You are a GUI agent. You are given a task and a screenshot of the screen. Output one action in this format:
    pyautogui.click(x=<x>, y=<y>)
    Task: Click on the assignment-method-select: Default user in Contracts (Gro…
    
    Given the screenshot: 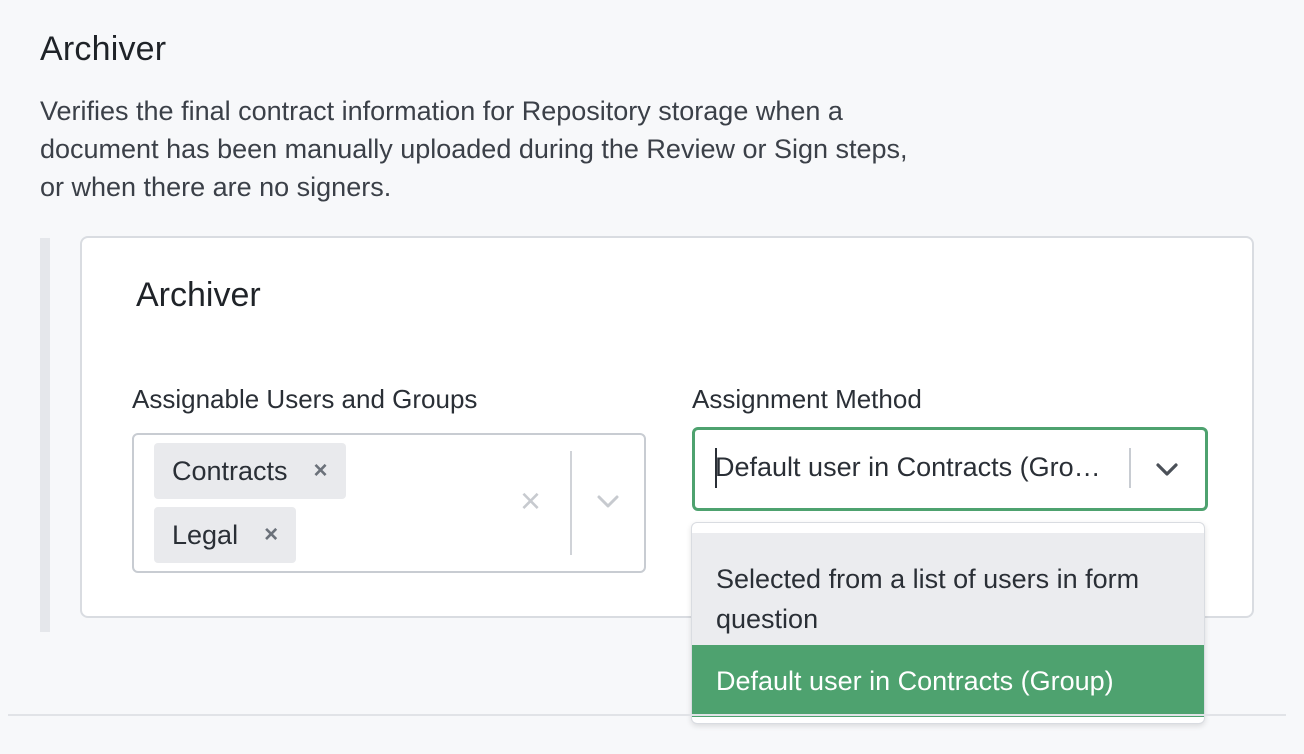 What is the action you would take?
    pyautogui.click(x=950, y=469)
    